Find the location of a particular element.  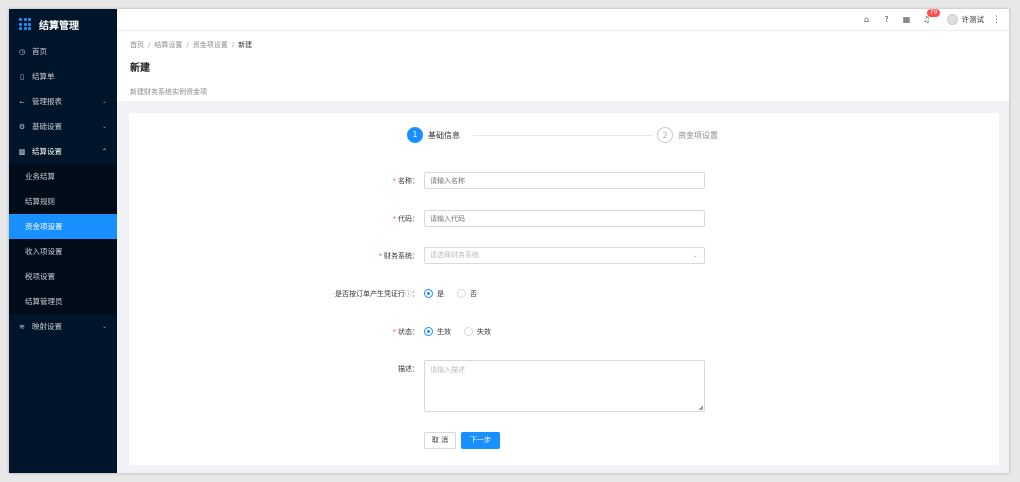

status-option-inactive: 失效 is located at coordinates (477, 332).